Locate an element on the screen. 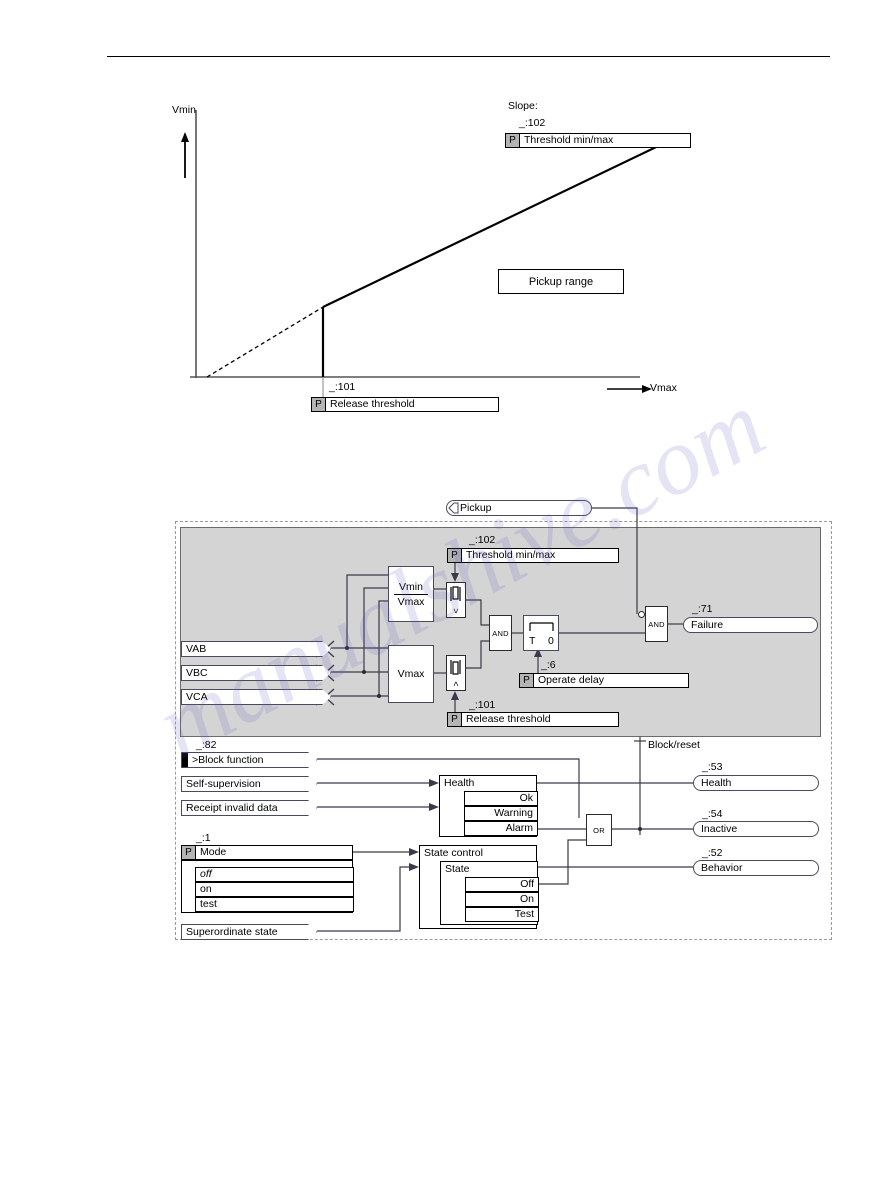 This screenshot has width=893, height=1191. logic-wires-lower is located at coordinates (505, 834).